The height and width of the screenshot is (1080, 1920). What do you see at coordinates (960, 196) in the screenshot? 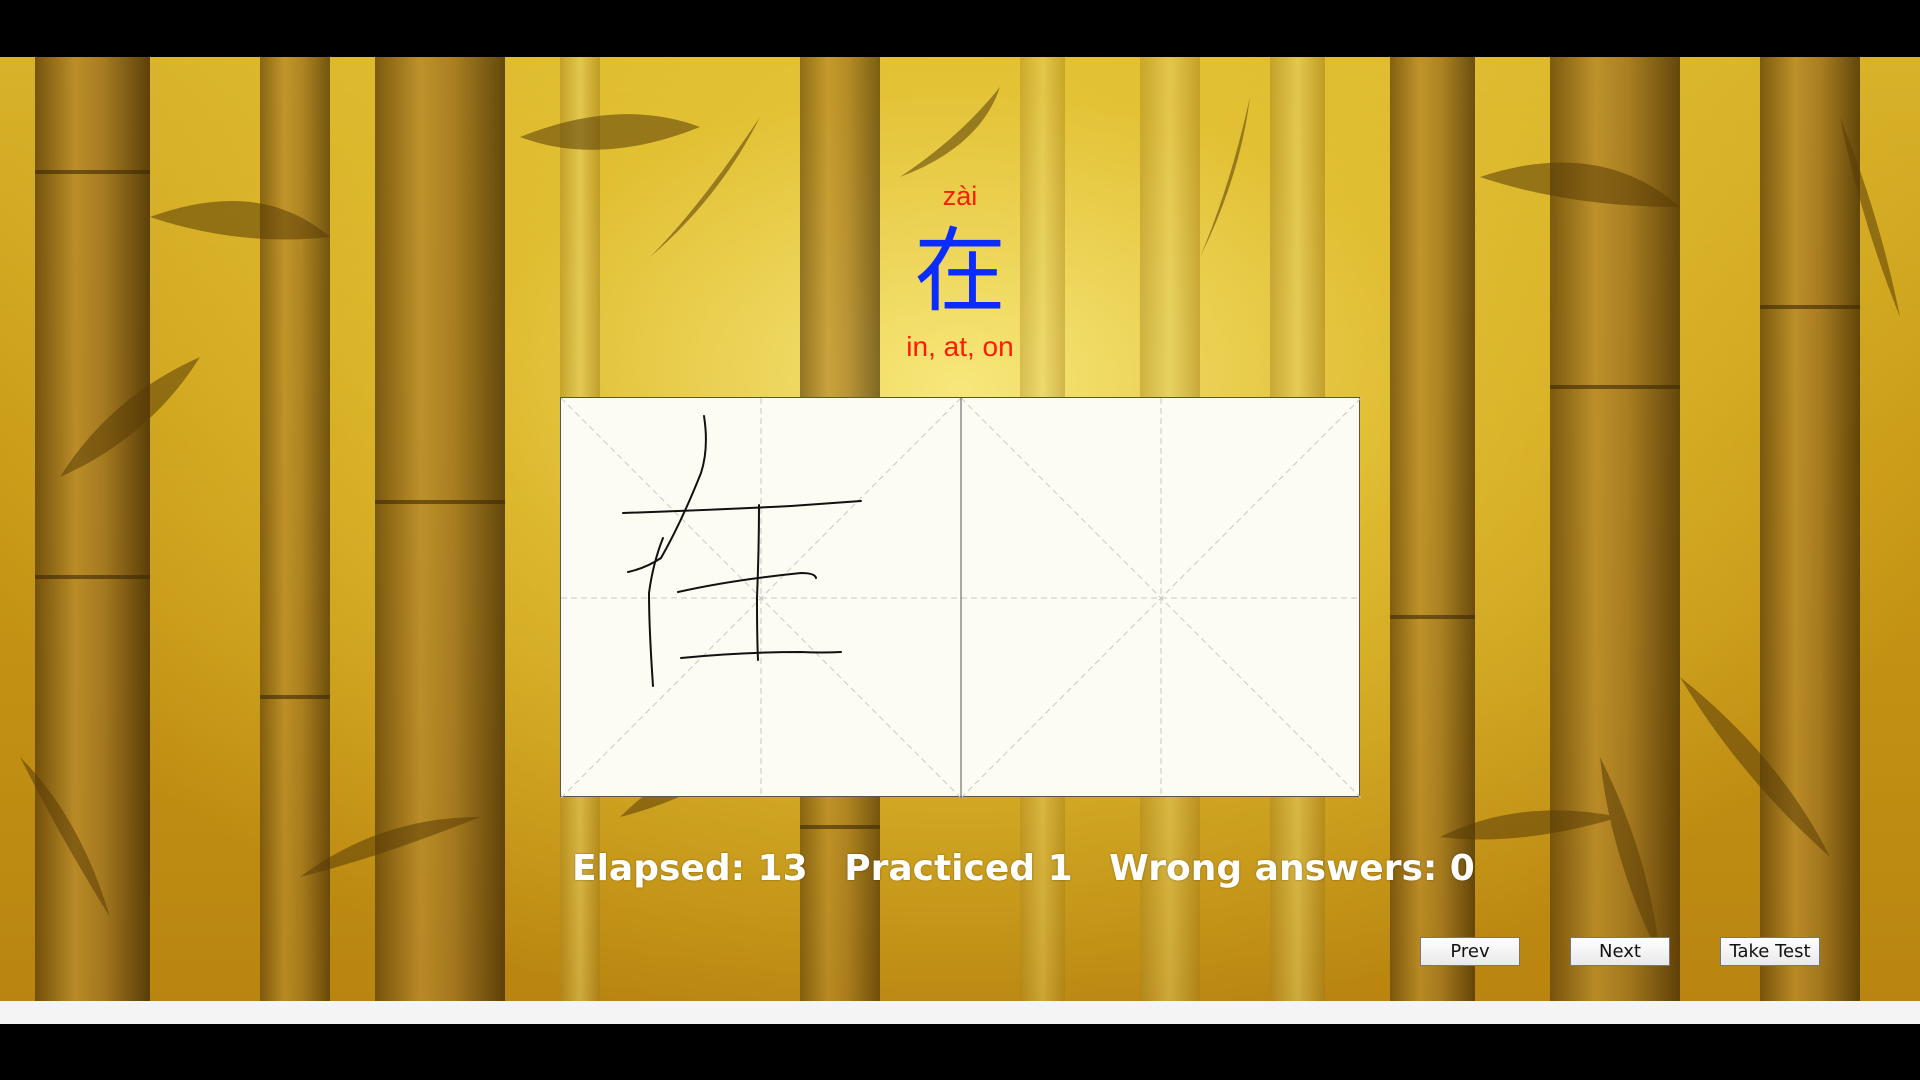
I see `pinyin-label: zài` at bounding box center [960, 196].